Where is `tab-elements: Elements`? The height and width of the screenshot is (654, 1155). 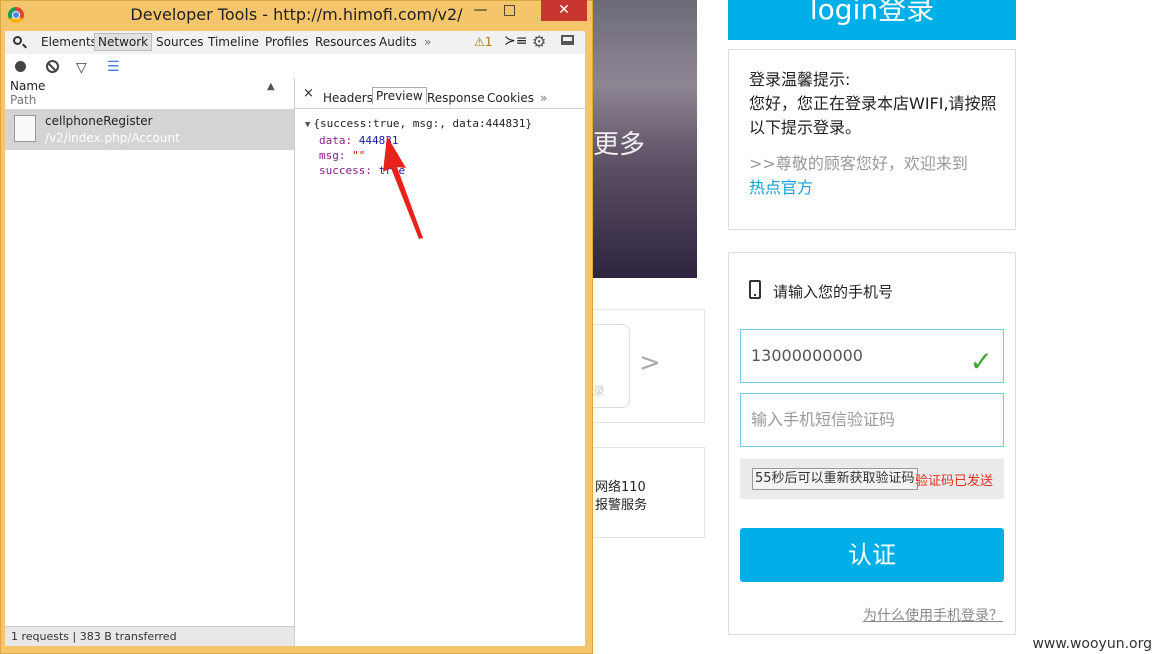
tab-elements: Elements is located at coordinates (69, 42).